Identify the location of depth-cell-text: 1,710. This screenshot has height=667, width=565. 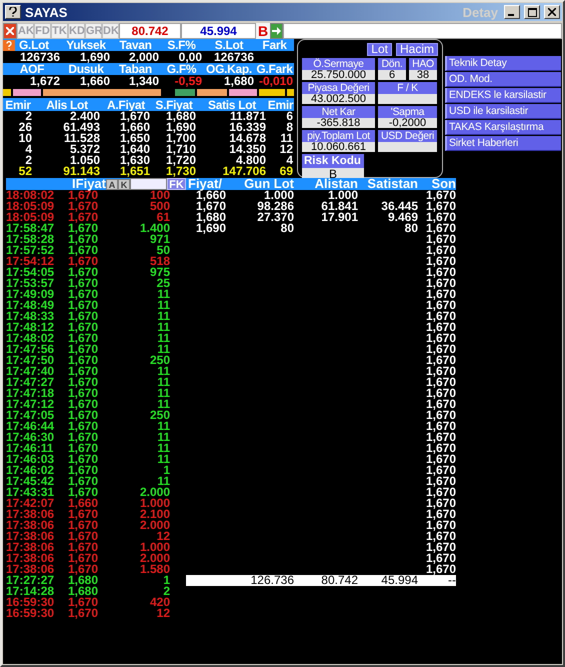
(180, 149).